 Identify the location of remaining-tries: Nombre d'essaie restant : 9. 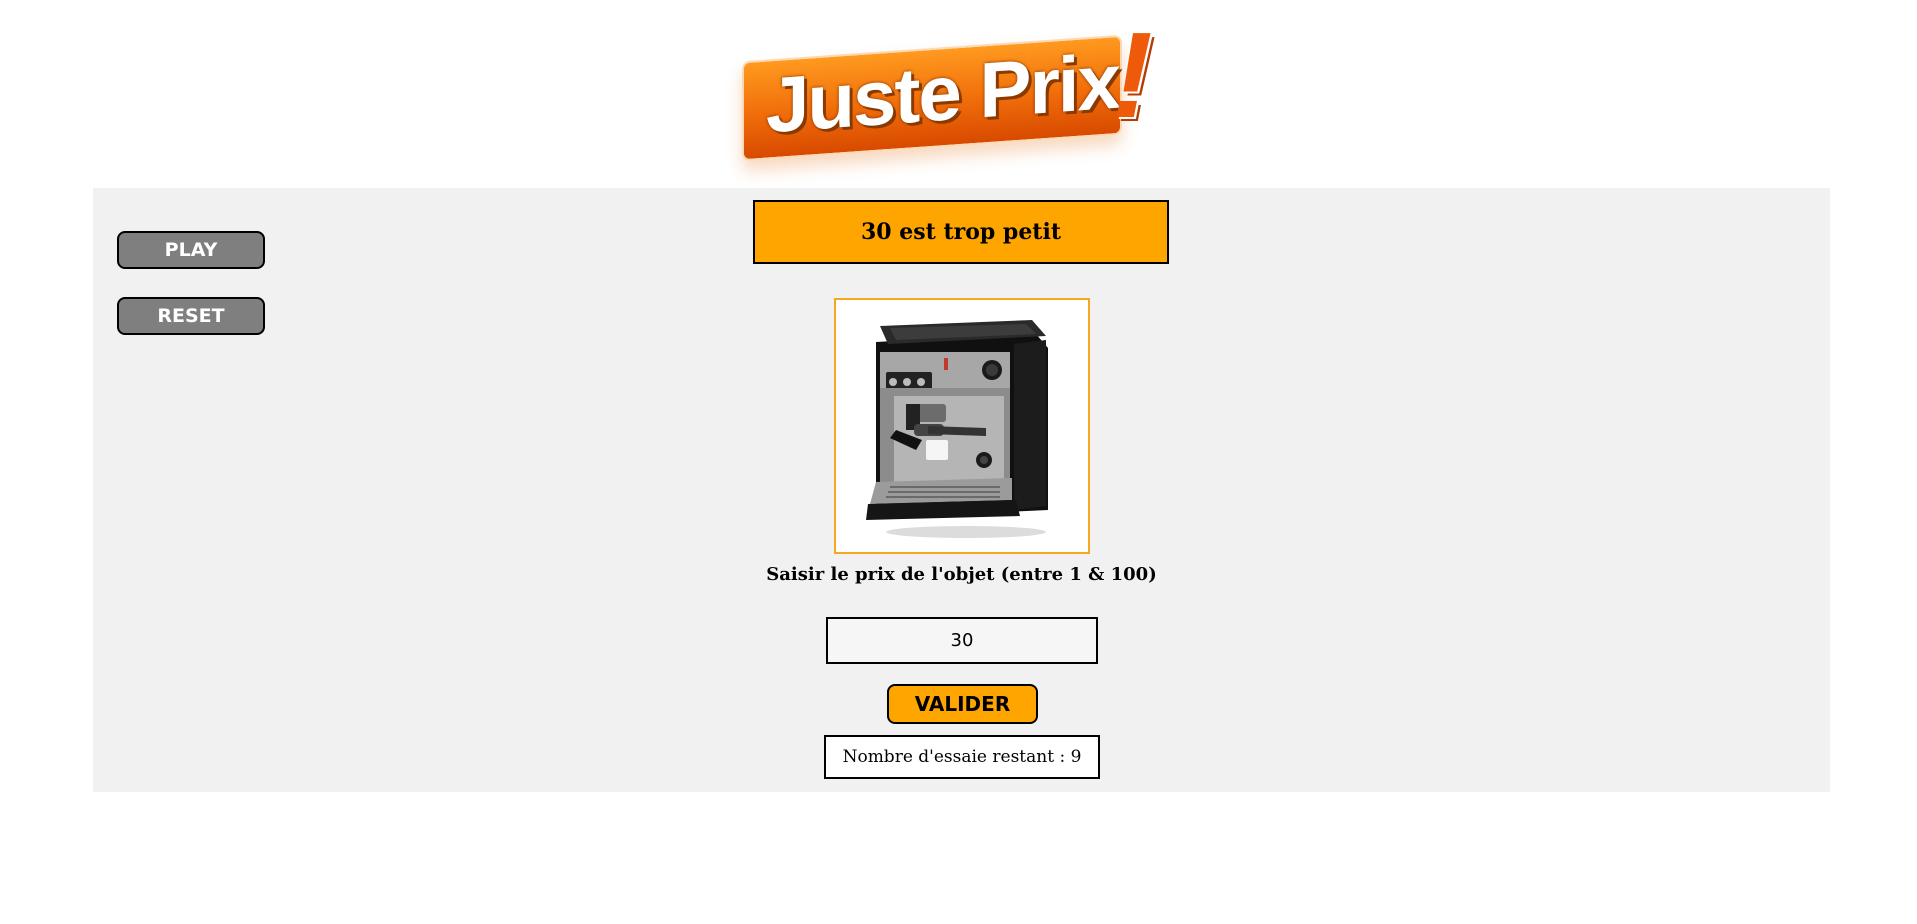
(962, 757).